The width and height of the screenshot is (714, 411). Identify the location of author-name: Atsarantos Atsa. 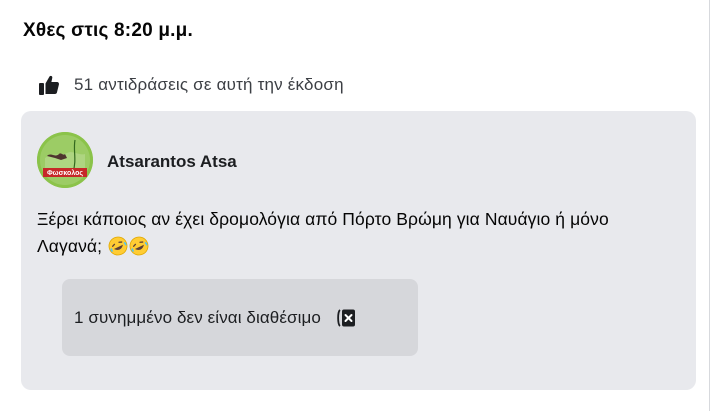
(172, 162).